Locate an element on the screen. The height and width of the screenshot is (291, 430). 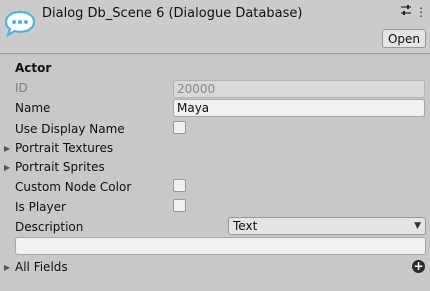
portrait-textures-foldout: ▶ Portrait Textures is located at coordinates (58, 148).